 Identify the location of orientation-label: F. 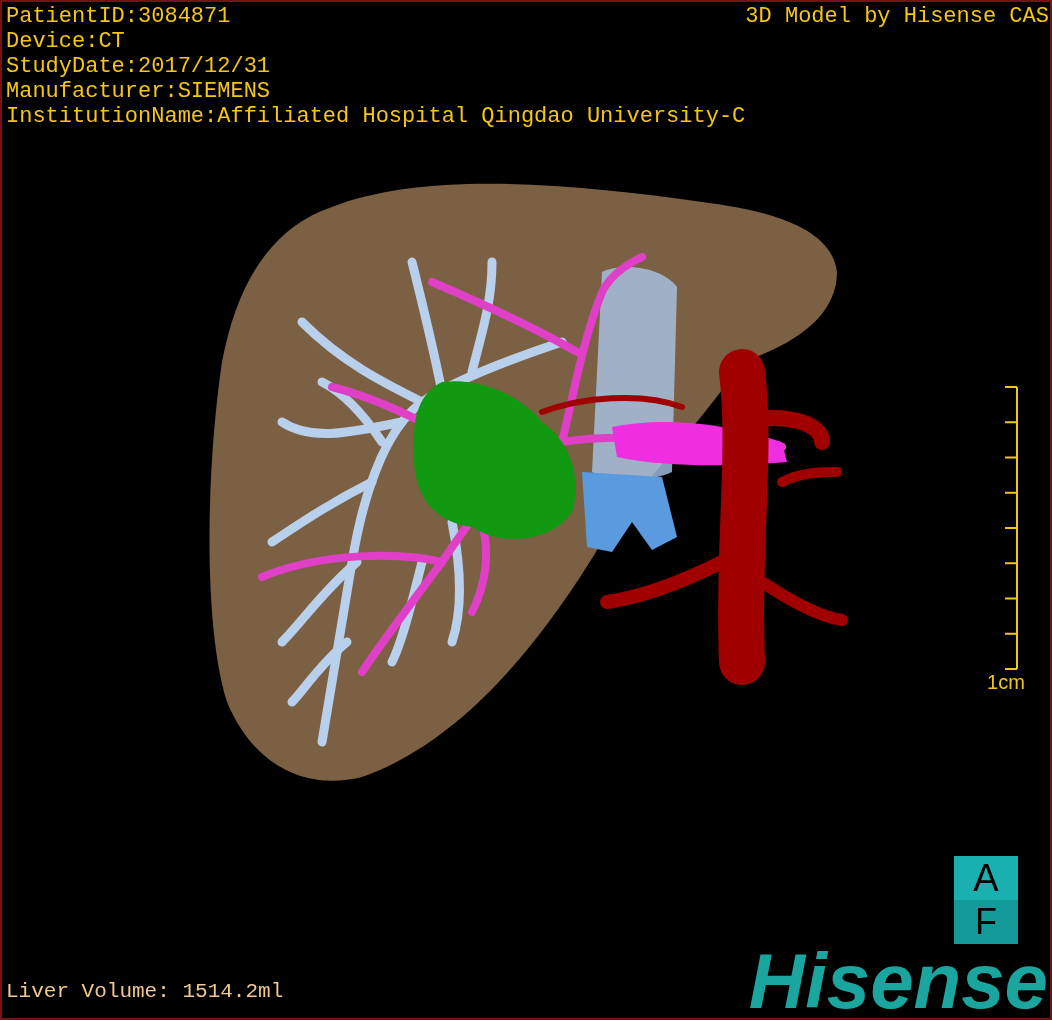
(986, 922).